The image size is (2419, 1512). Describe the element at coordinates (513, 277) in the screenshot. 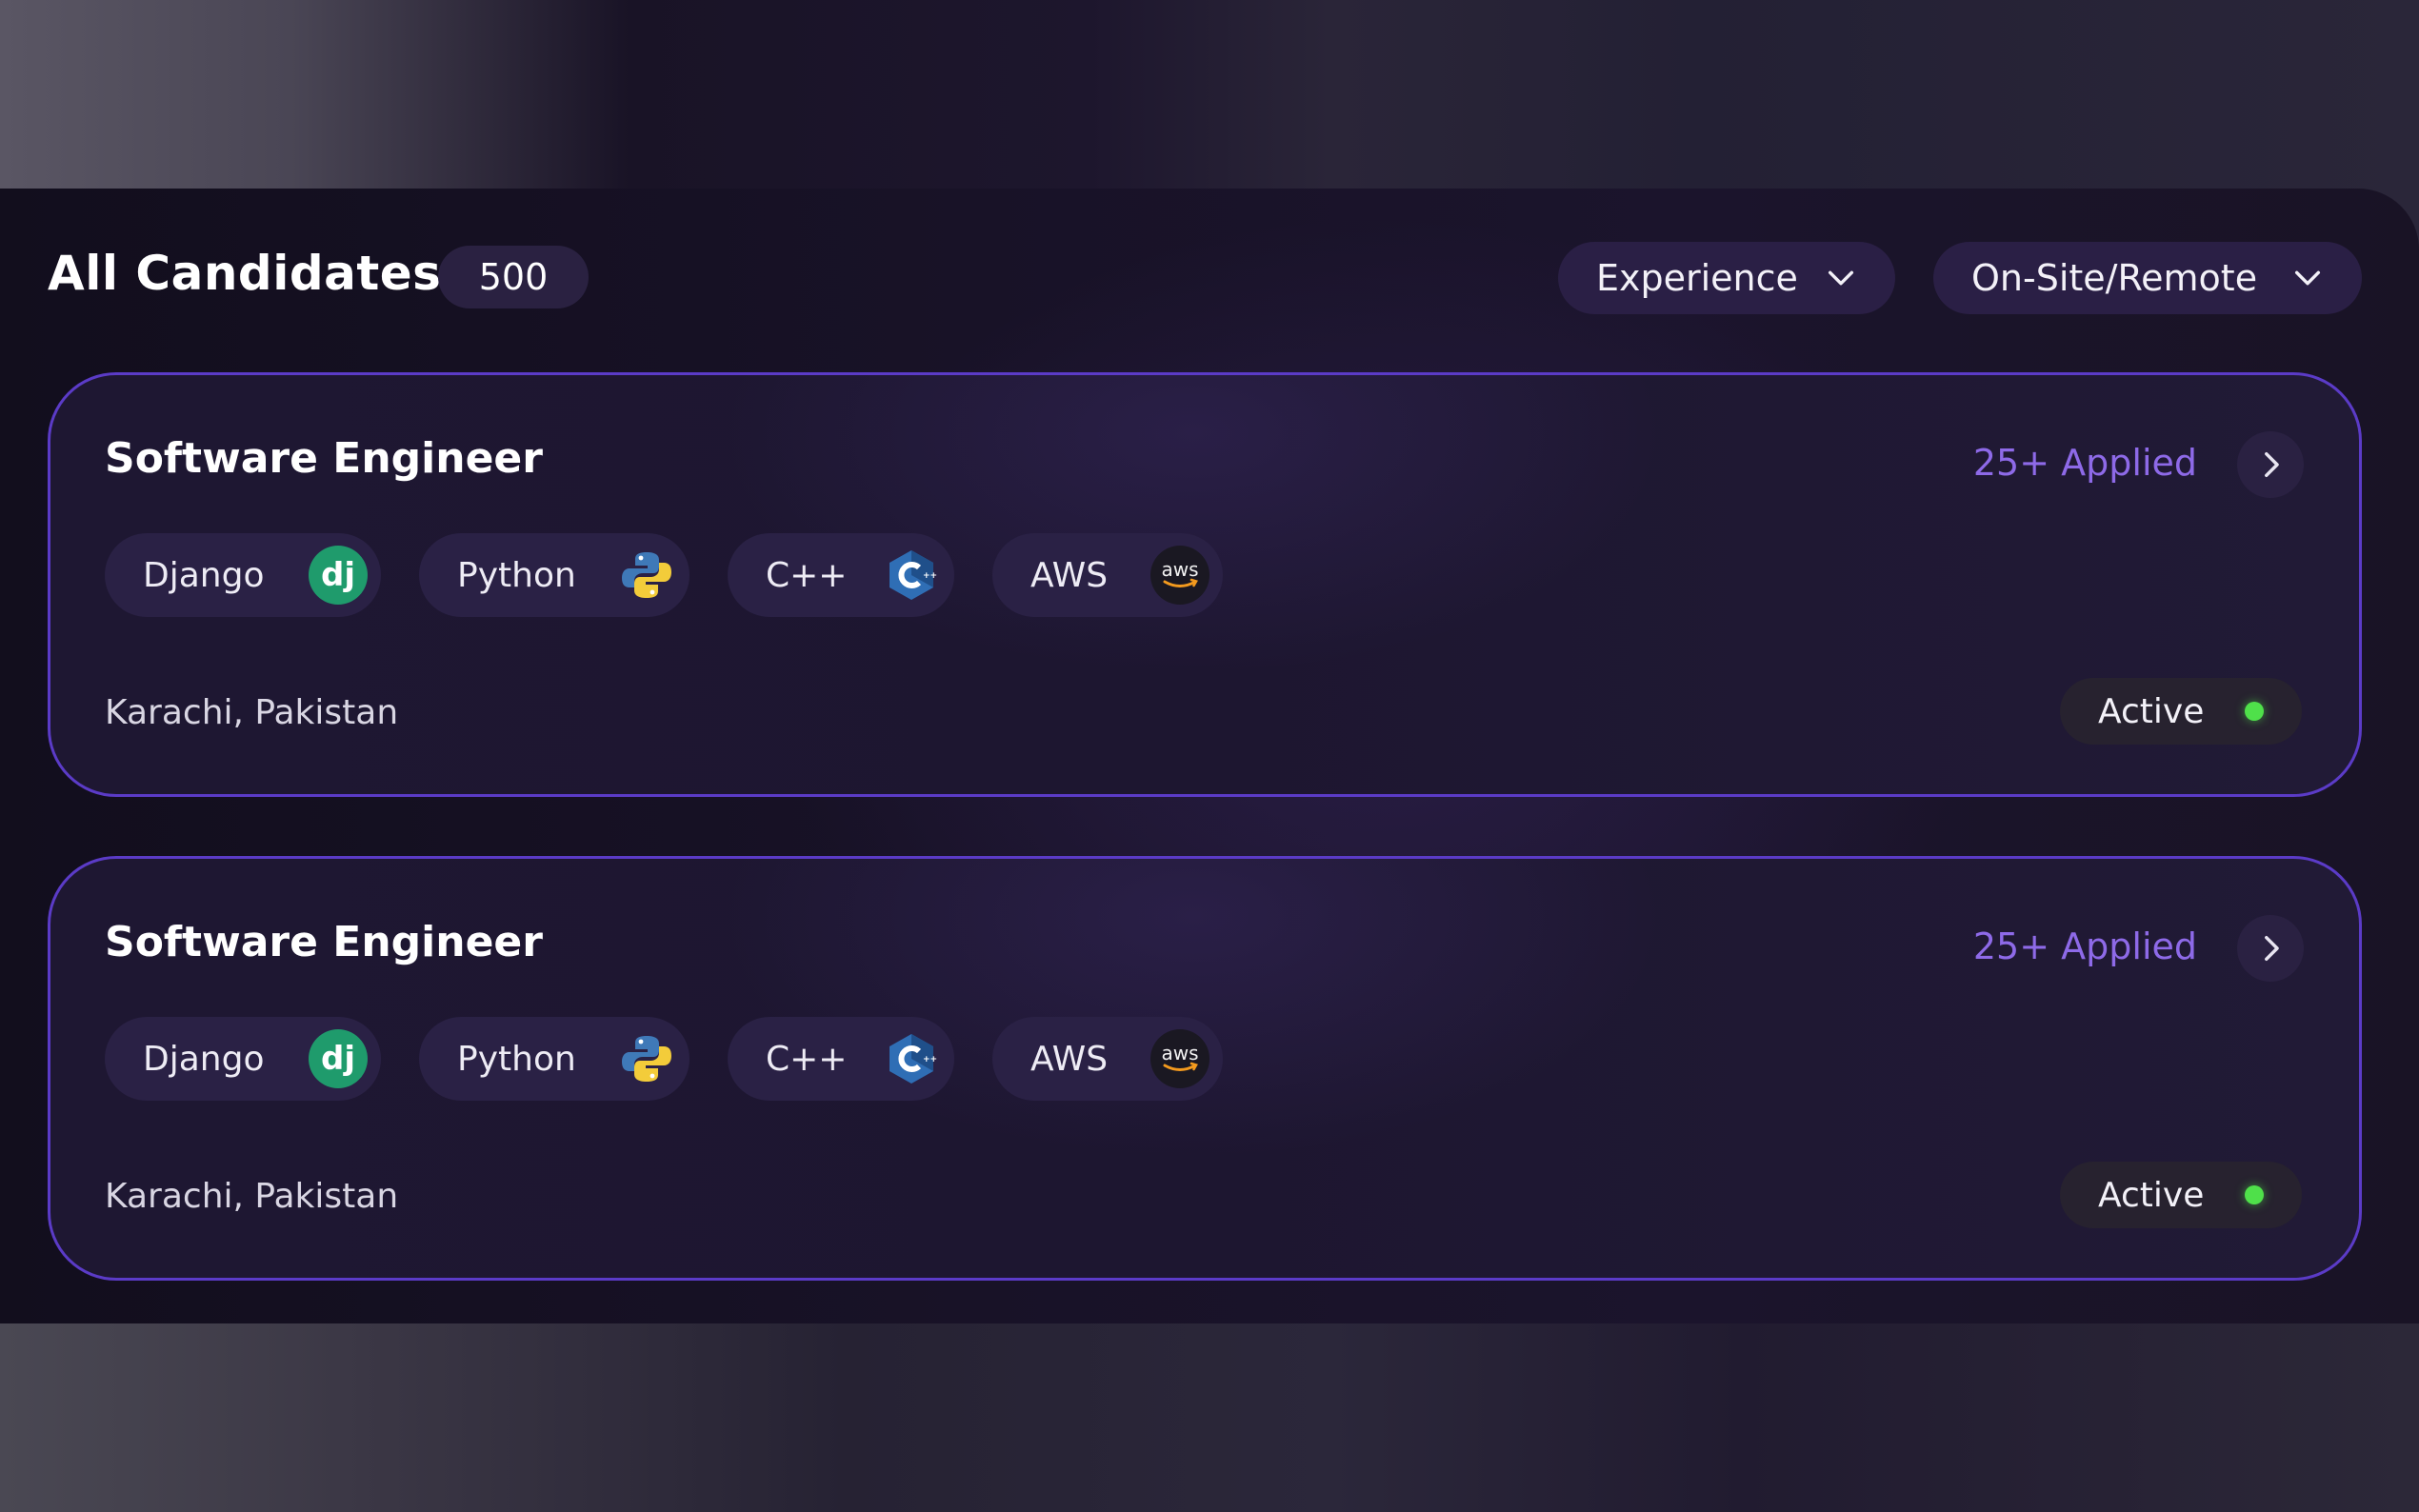

I see `candidates-count-badge: 500` at that location.